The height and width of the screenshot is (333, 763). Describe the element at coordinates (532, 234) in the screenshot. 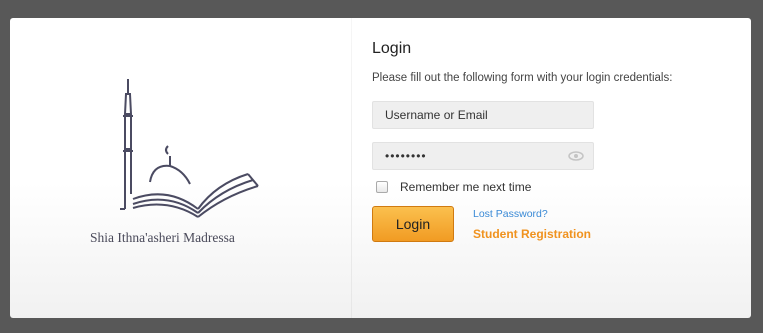

I see `student-registration-link: Student Registration` at that location.